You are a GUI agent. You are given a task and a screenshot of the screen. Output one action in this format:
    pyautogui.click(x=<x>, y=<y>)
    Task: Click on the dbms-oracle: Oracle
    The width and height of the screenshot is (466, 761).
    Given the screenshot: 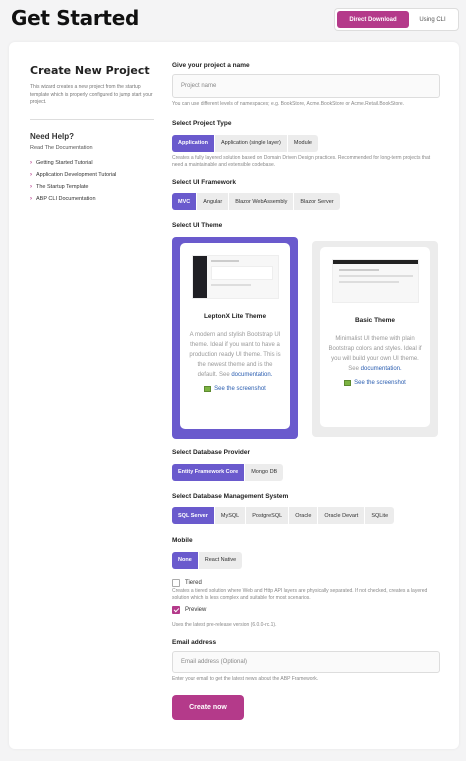 What is the action you would take?
    pyautogui.click(x=304, y=515)
    